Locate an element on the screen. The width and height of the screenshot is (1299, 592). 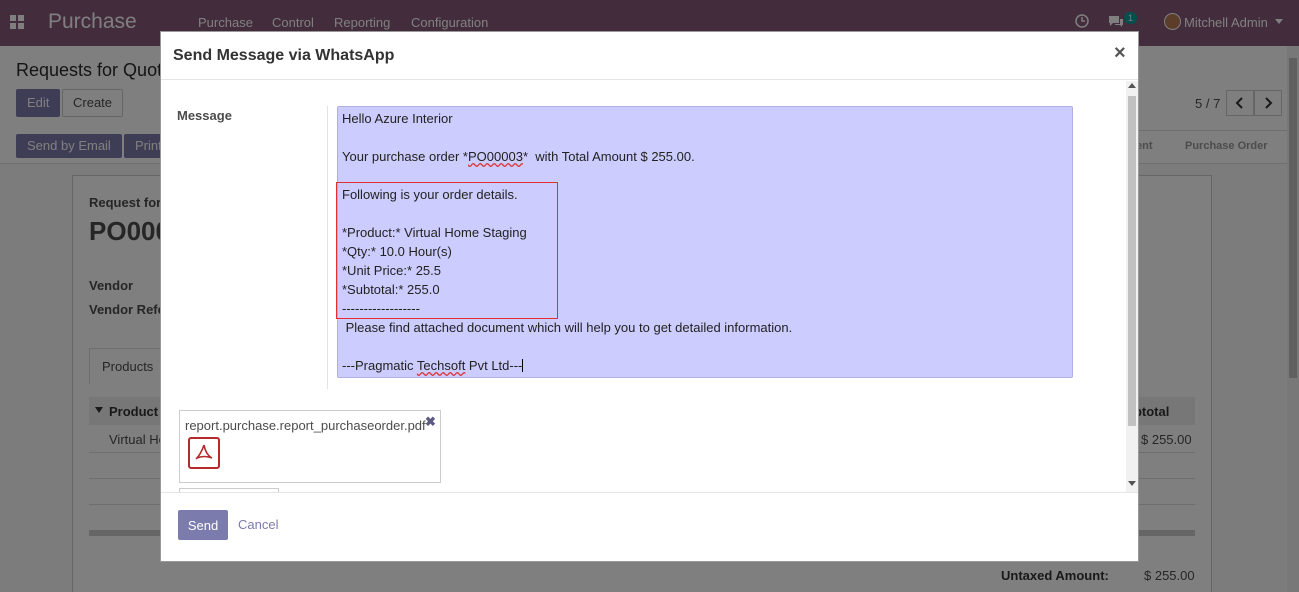
line-signature: ---Pragmatic Techsoft Pvt Ltd--- is located at coordinates (433, 365).